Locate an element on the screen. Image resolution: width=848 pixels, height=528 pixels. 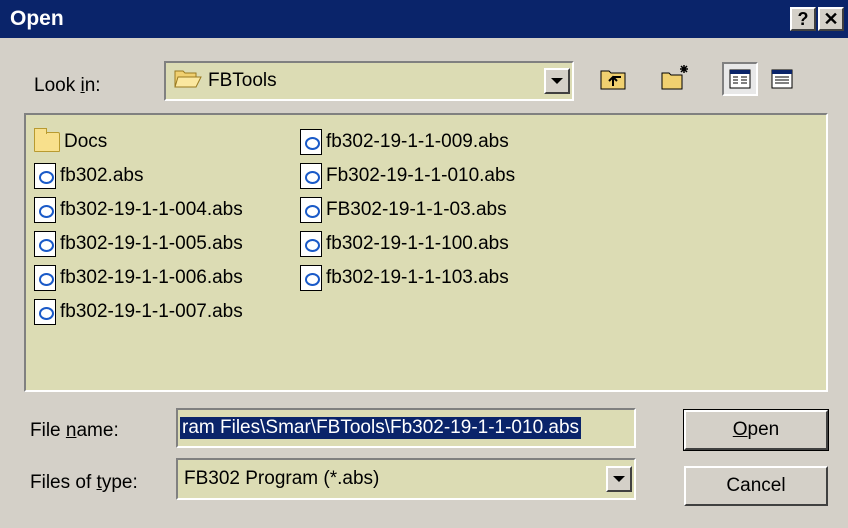
list-item-label: fb302-19-1-1-103.abs is located at coordinates (417, 277).